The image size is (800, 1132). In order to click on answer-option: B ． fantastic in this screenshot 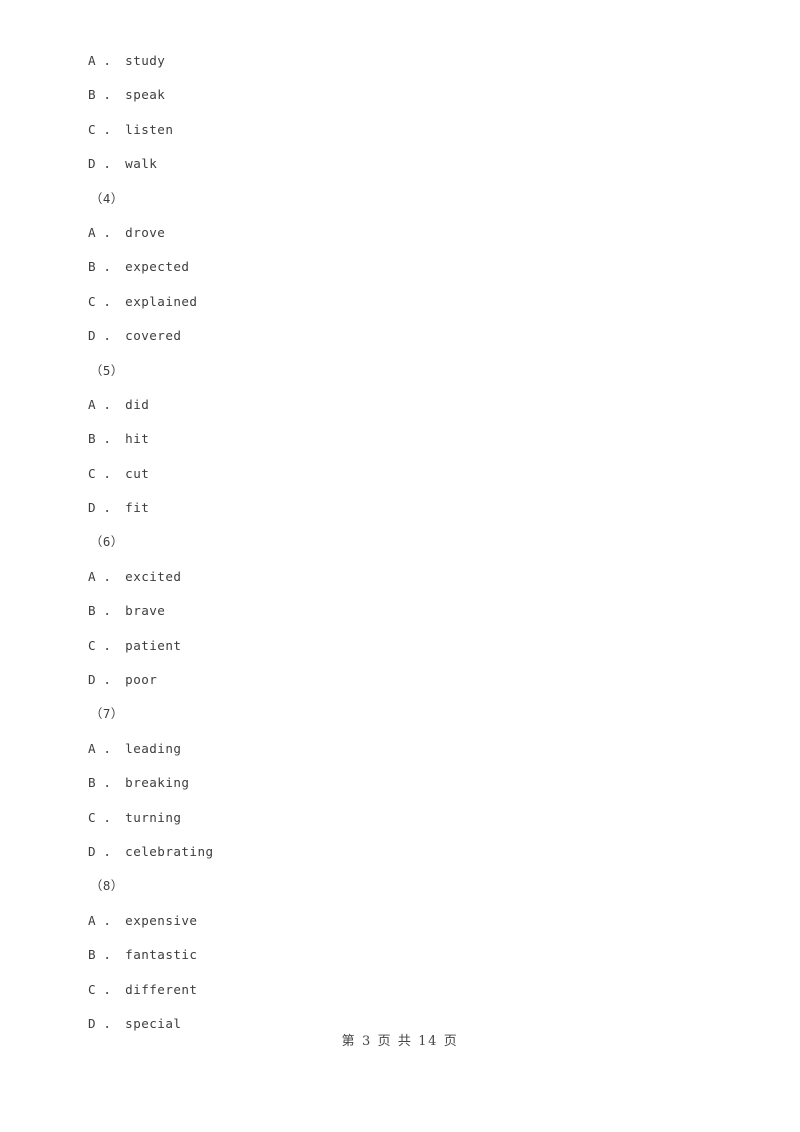, I will do `click(400, 955)`.